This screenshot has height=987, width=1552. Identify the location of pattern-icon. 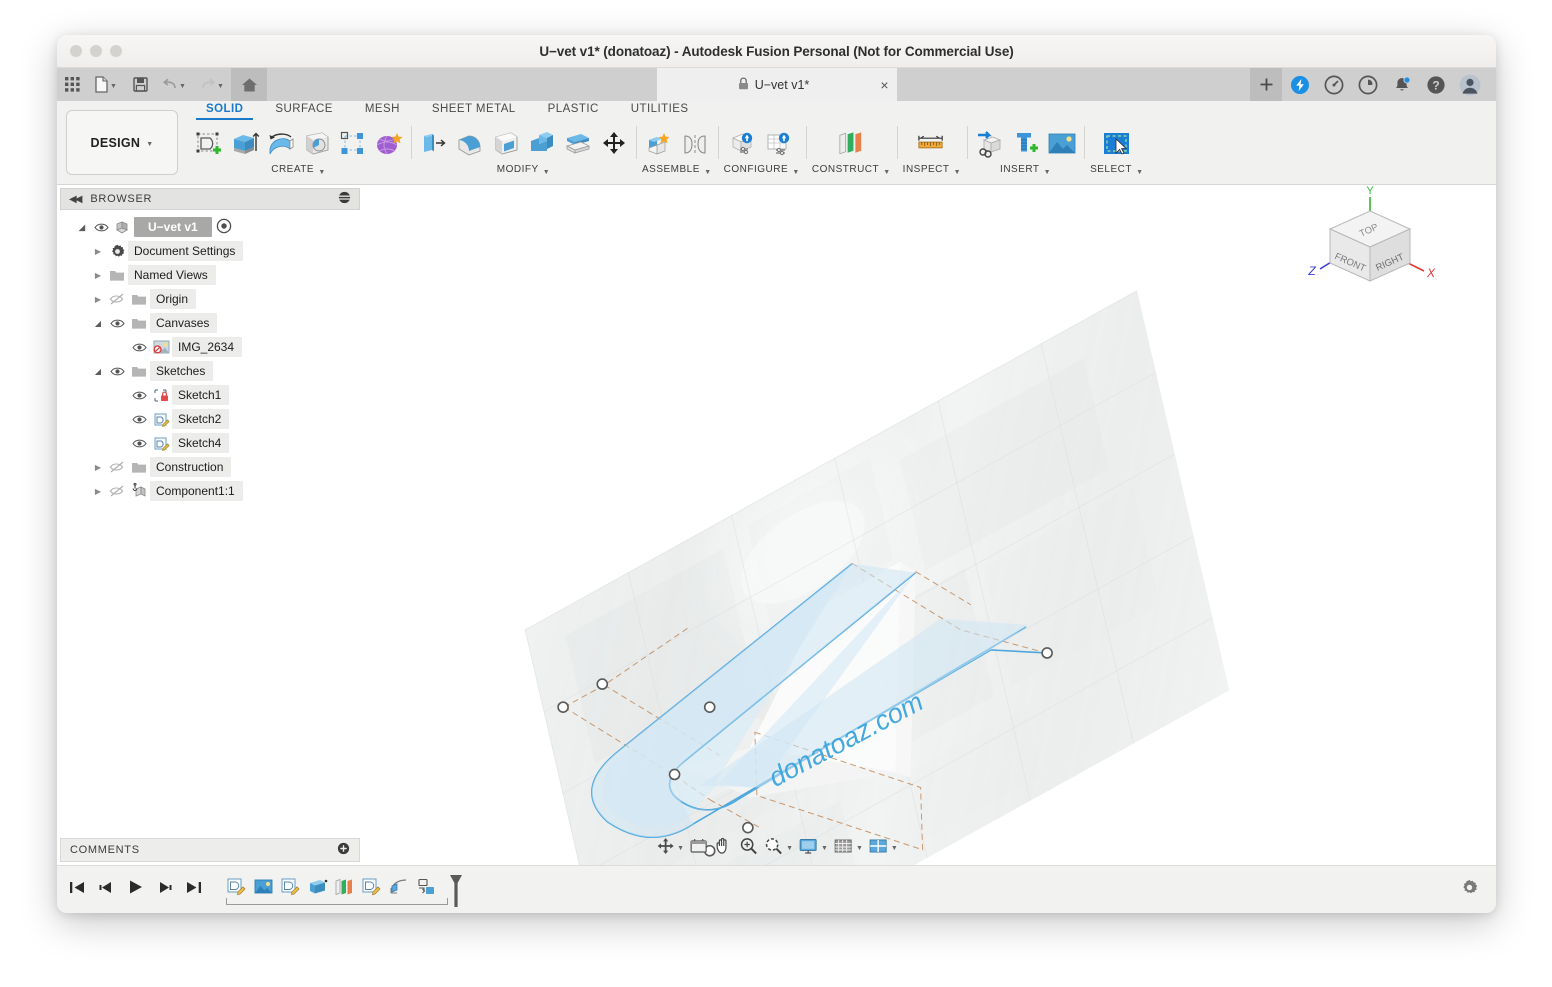
(352, 144).